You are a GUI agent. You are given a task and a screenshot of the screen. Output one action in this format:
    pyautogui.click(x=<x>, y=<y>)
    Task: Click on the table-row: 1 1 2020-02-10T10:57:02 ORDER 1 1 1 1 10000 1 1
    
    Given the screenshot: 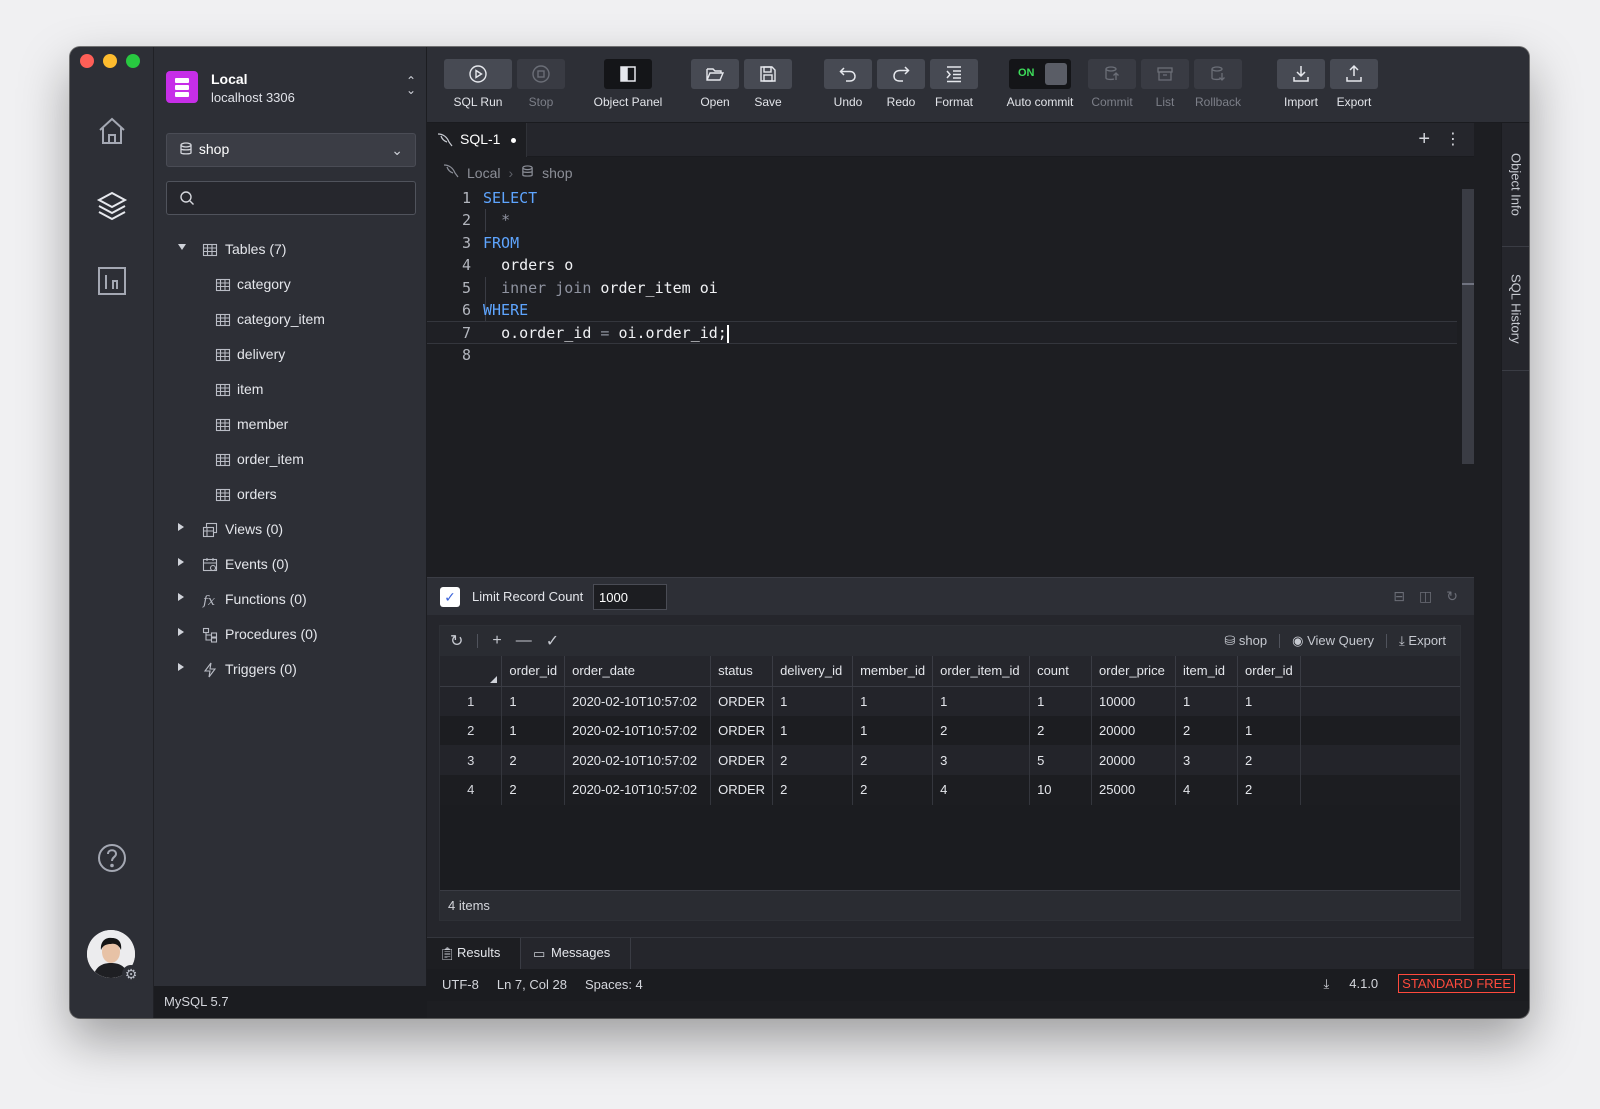 What is the action you would take?
    pyautogui.click(x=950, y=701)
    